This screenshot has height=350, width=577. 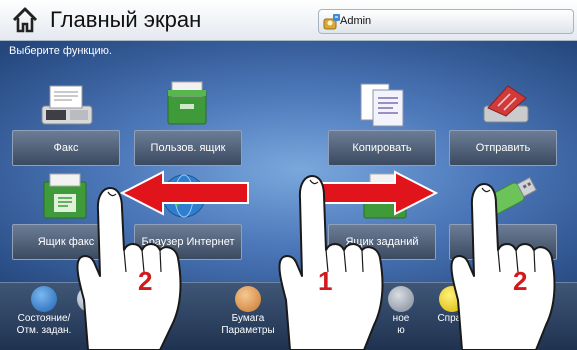 I want to click on help-button: Справ, so click(x=452, y=316).